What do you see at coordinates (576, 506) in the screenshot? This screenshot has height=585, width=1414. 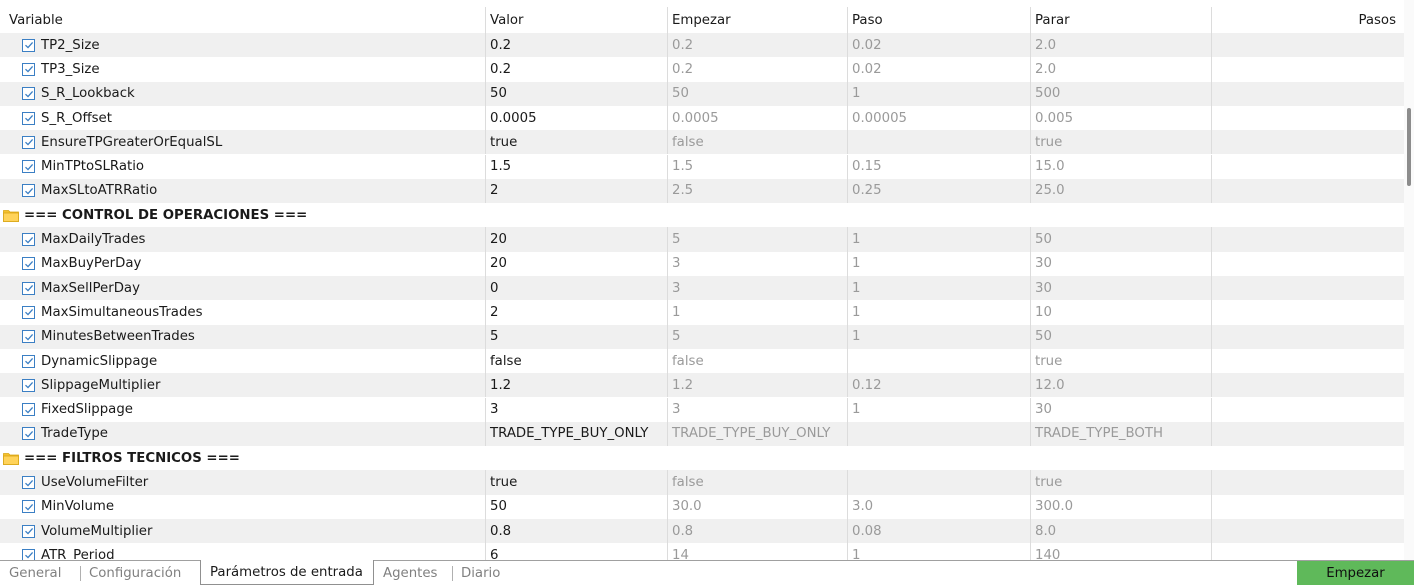 I see `value-cell: 50` at bounding box center [576, 506].